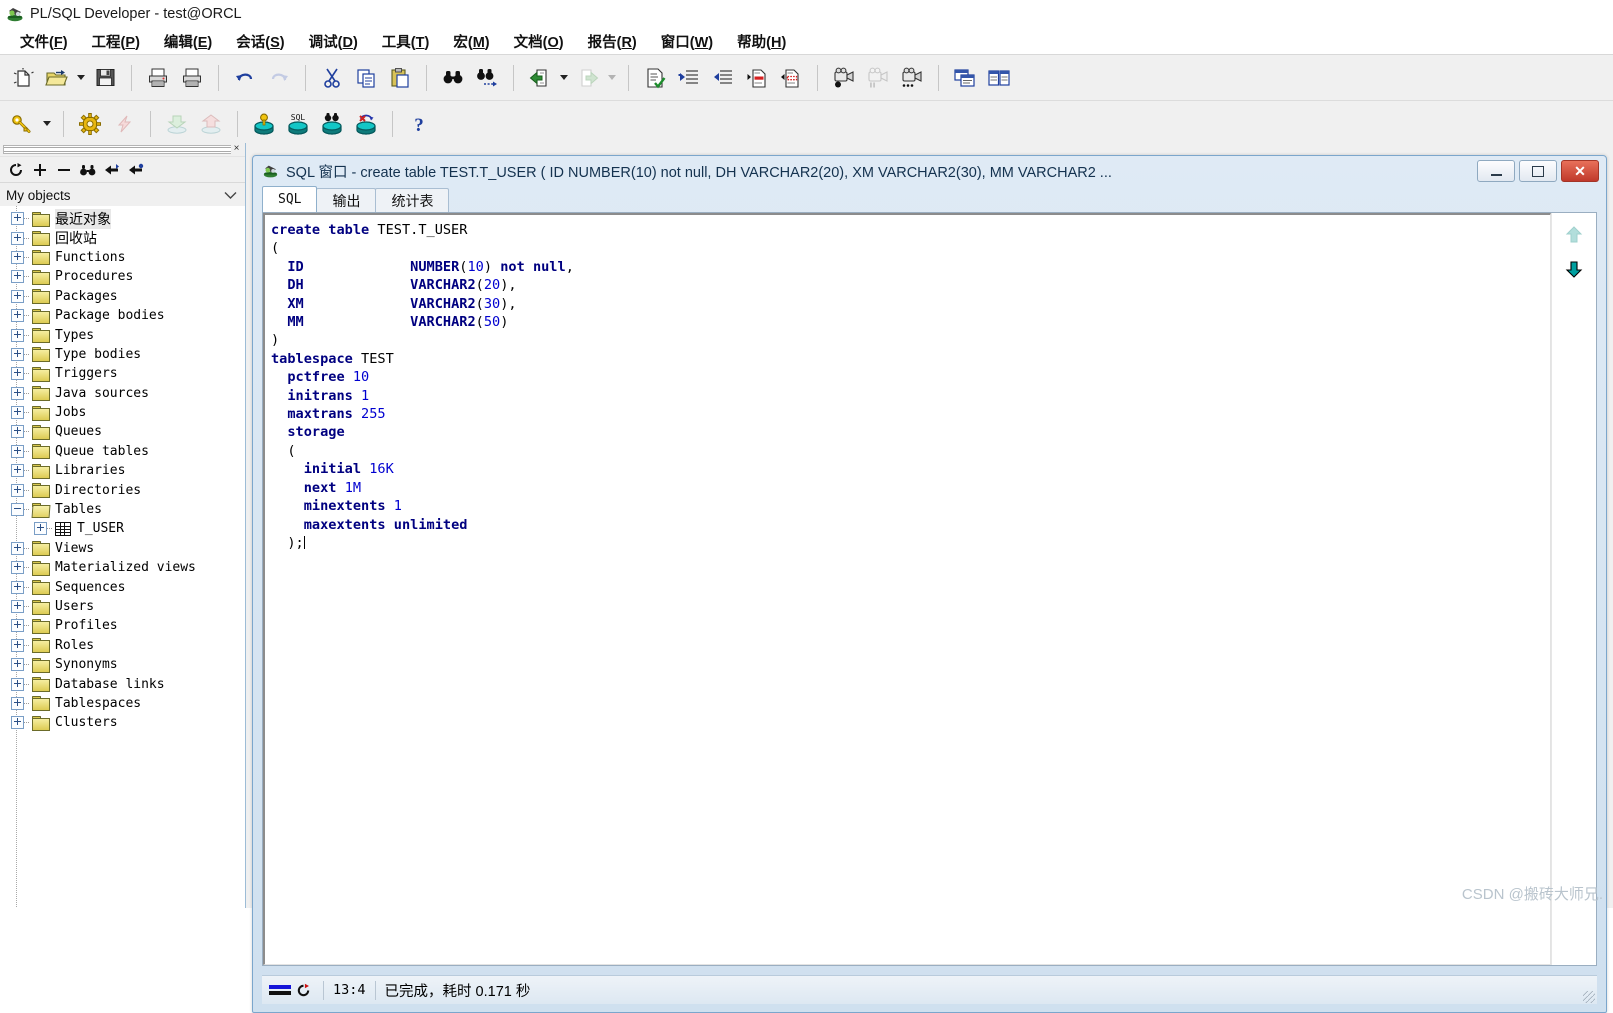  I want to click on menu-session: 会话(S), so click(260, 41).